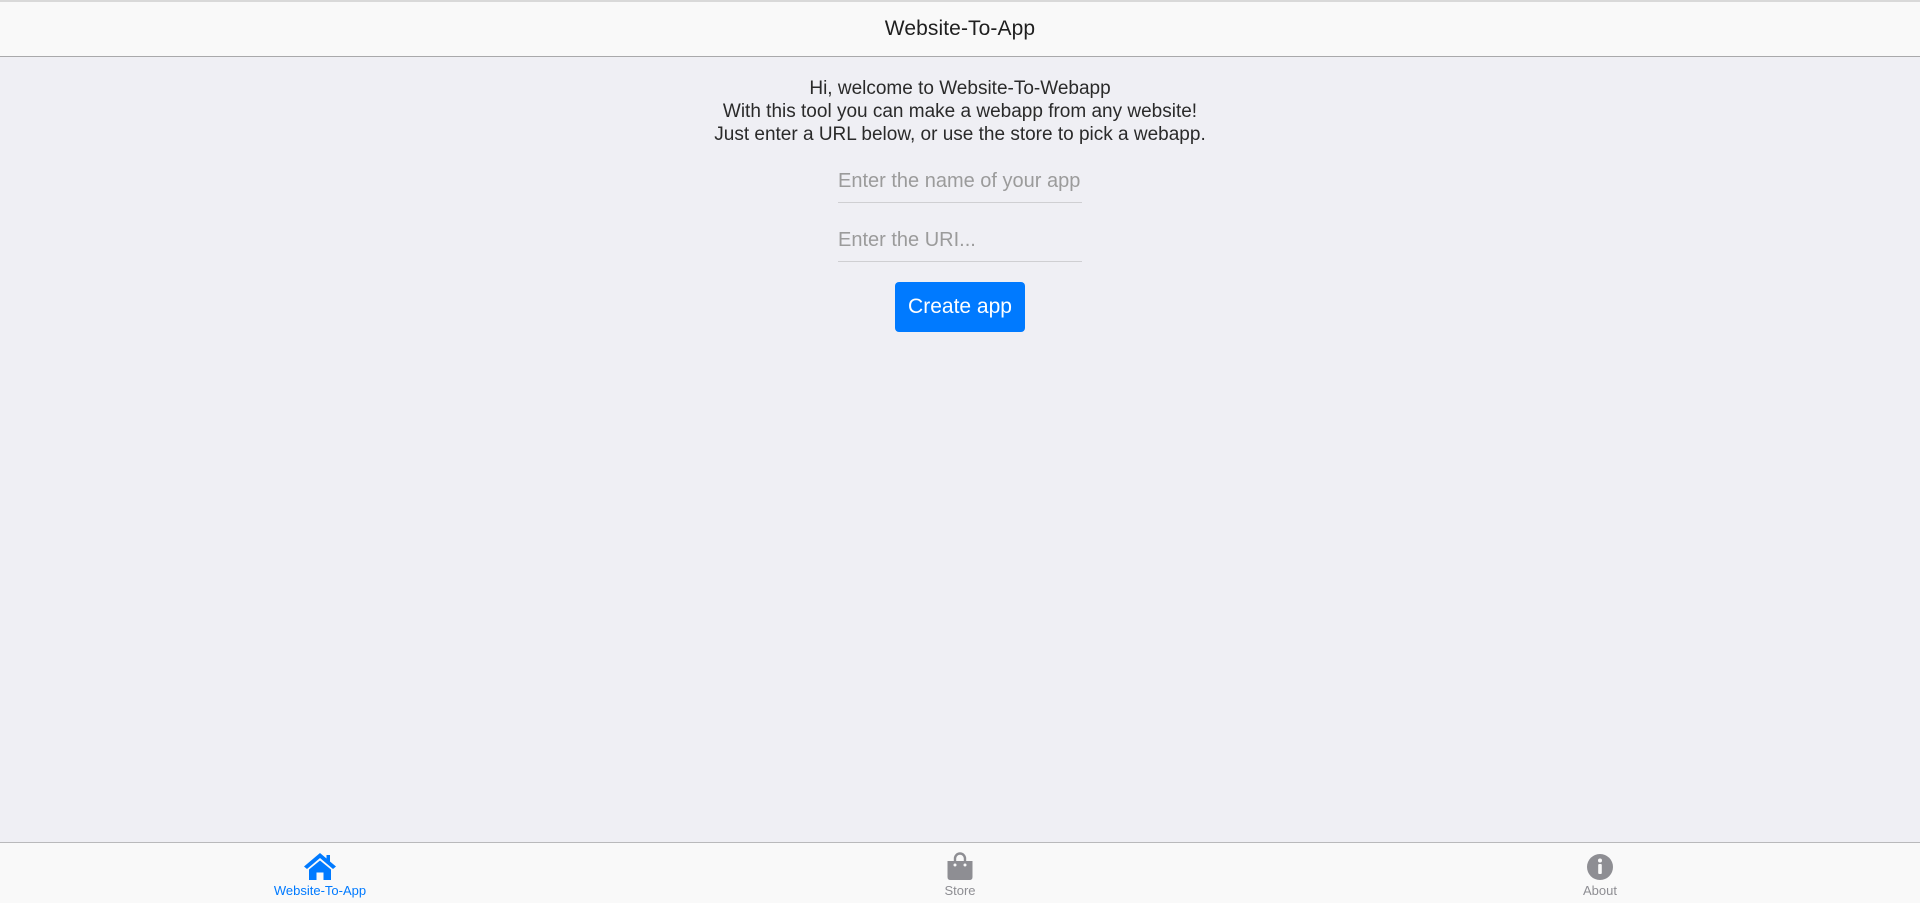 The image size is (1920, 903). Describe the element at coordinates (960, 307) in the screenshot. I see `create-app-button: Create app` at that location.